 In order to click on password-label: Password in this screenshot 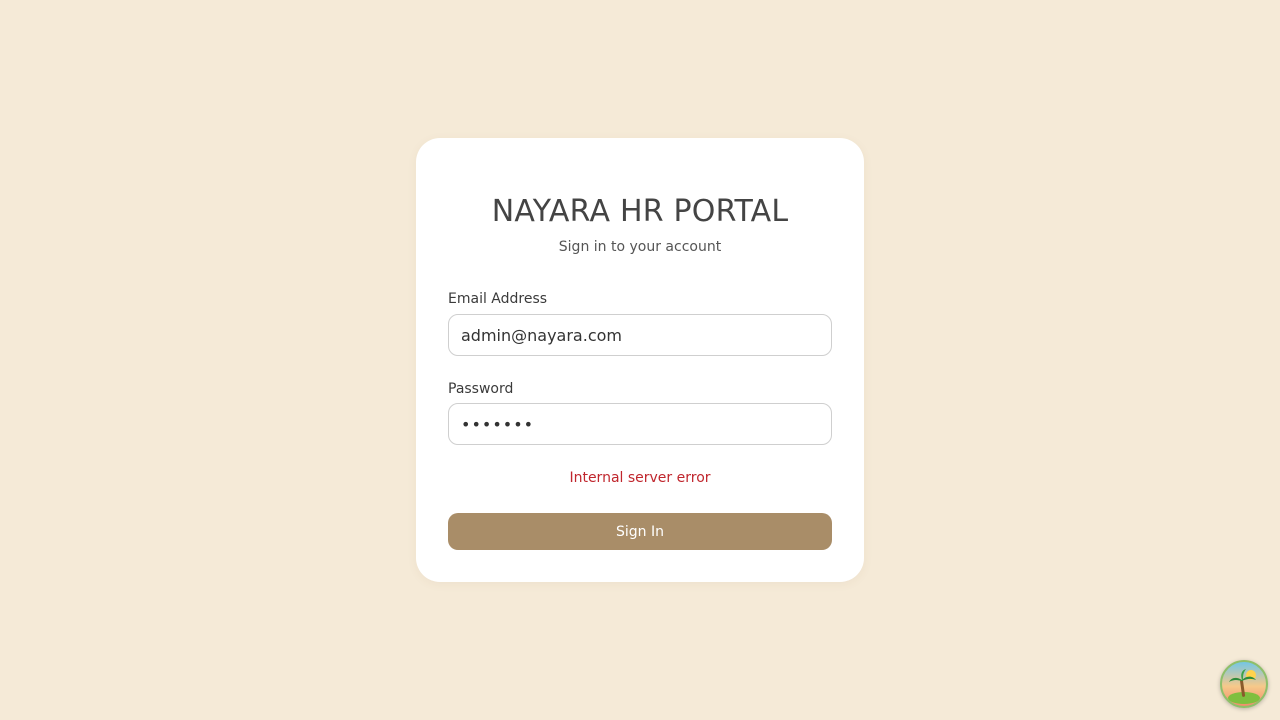, I will do `click(481, 389)`.